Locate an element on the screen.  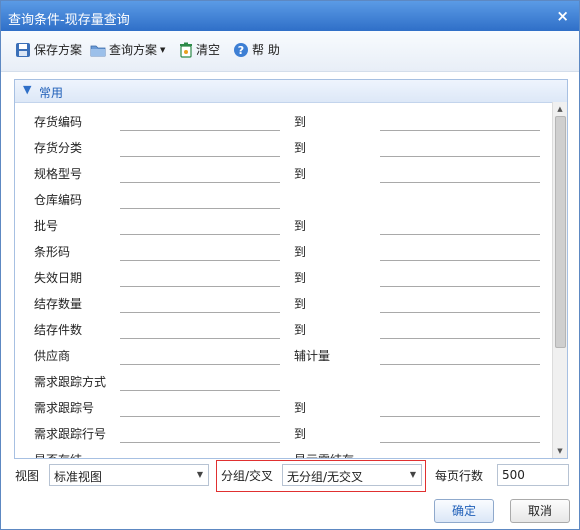
section-title: 常用 is located at coordinates (51, 93).